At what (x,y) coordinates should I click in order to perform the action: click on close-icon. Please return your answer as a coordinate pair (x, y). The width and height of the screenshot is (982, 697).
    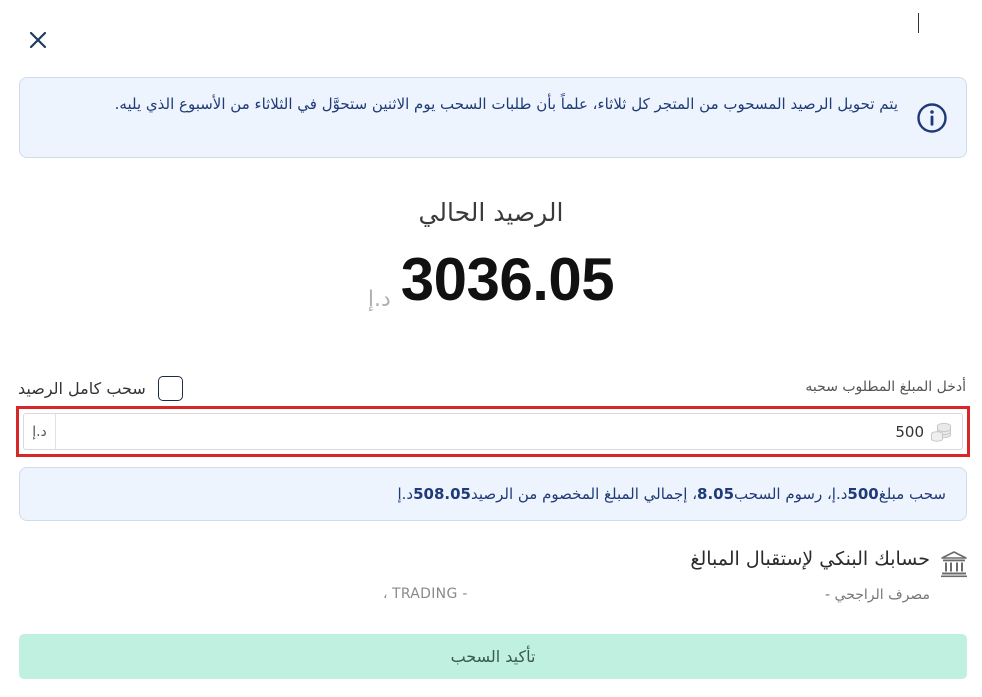
    Looking at the image, I should click on (38, 40).